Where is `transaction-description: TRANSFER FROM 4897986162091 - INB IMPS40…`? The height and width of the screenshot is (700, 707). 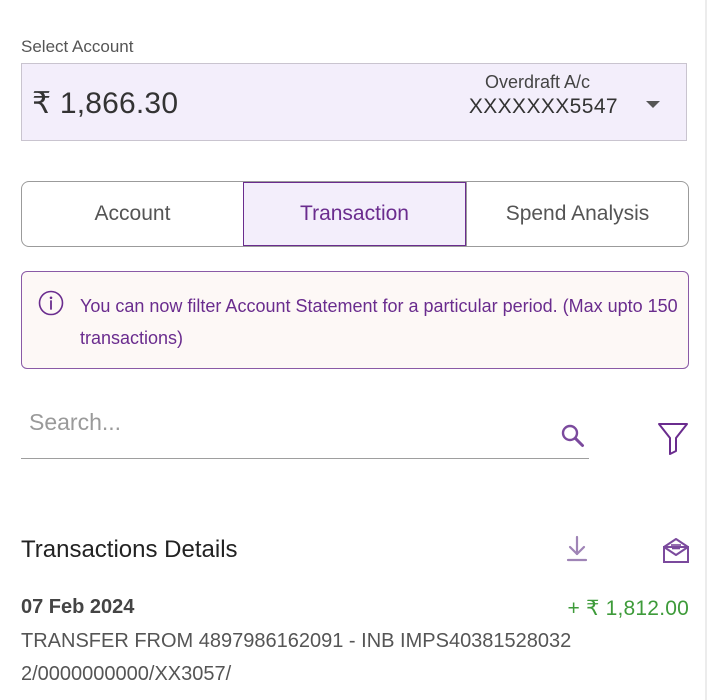
transaction-description: TRANSFER FROM 4897986162091 - INB IMPS40… is located at coordinates (296, 657).